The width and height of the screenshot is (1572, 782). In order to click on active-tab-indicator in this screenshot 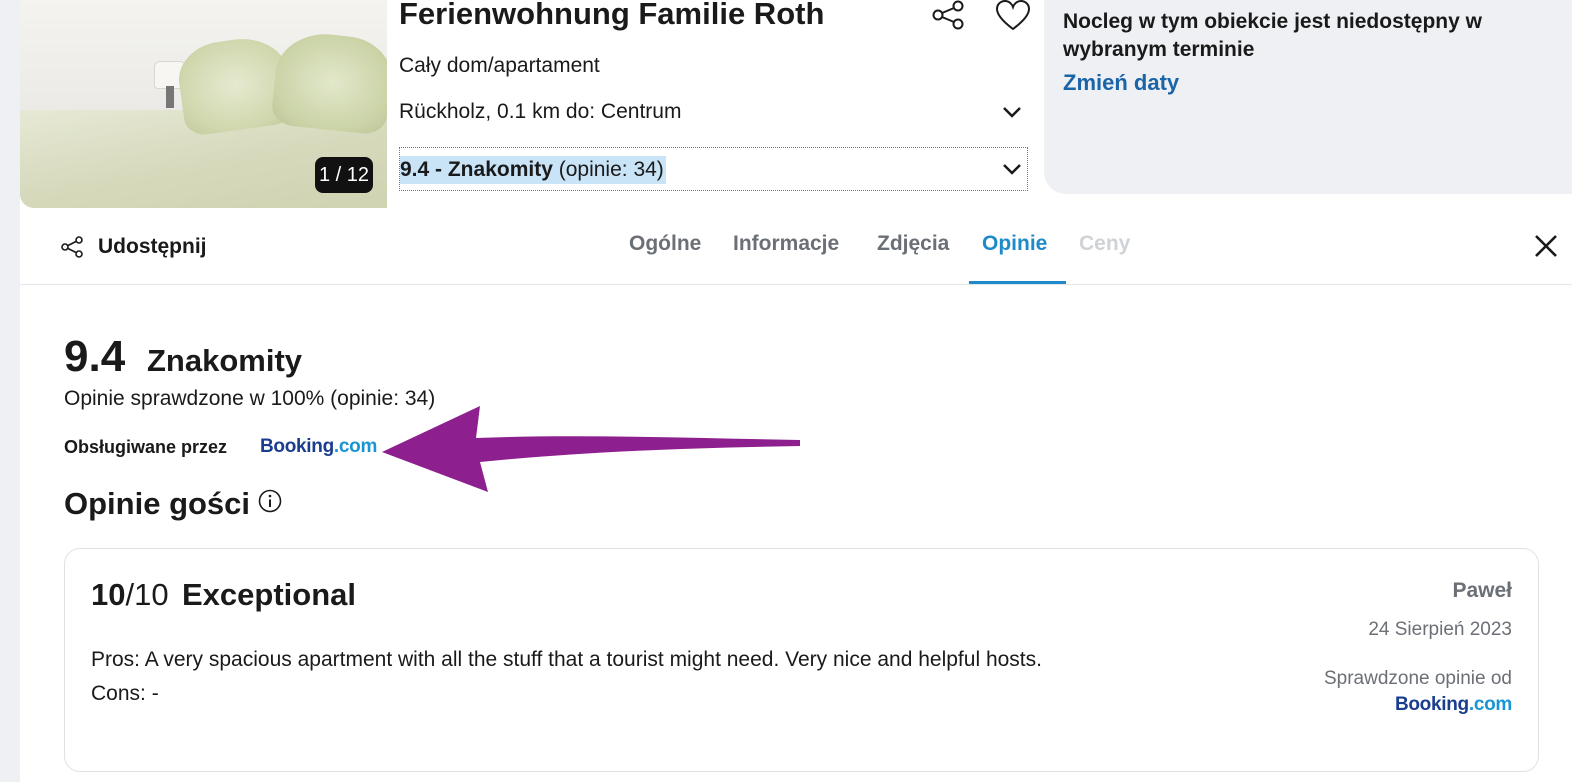, I will do `click(1017, 282)`.